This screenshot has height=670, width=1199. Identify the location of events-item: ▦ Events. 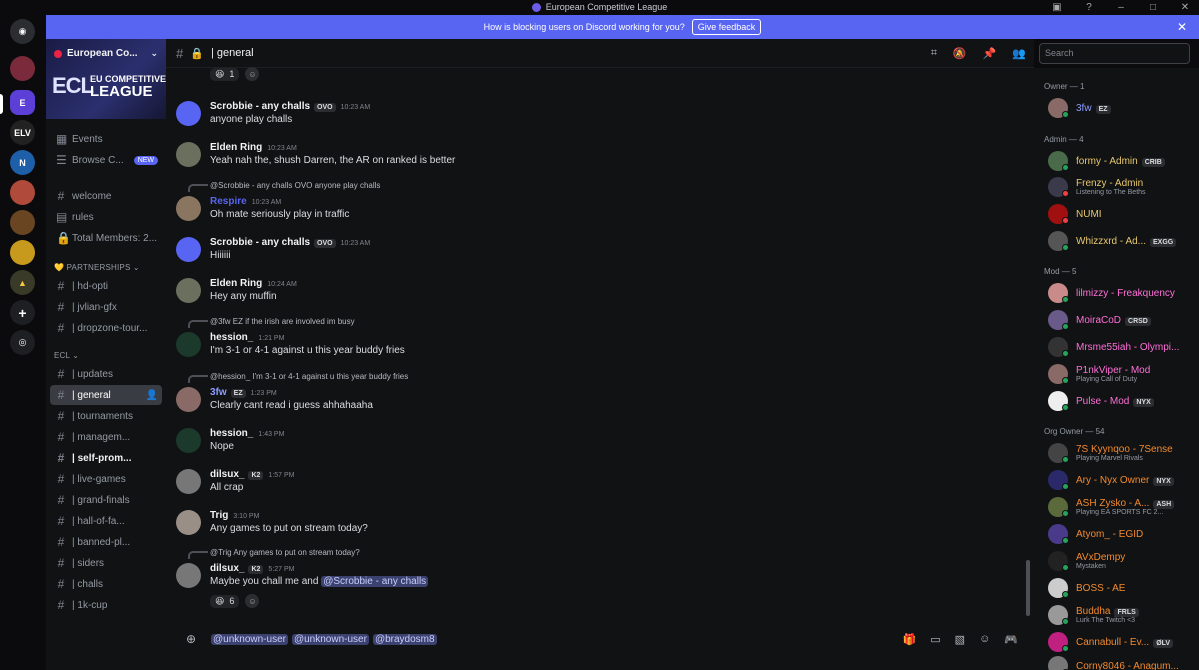
(106, 139).